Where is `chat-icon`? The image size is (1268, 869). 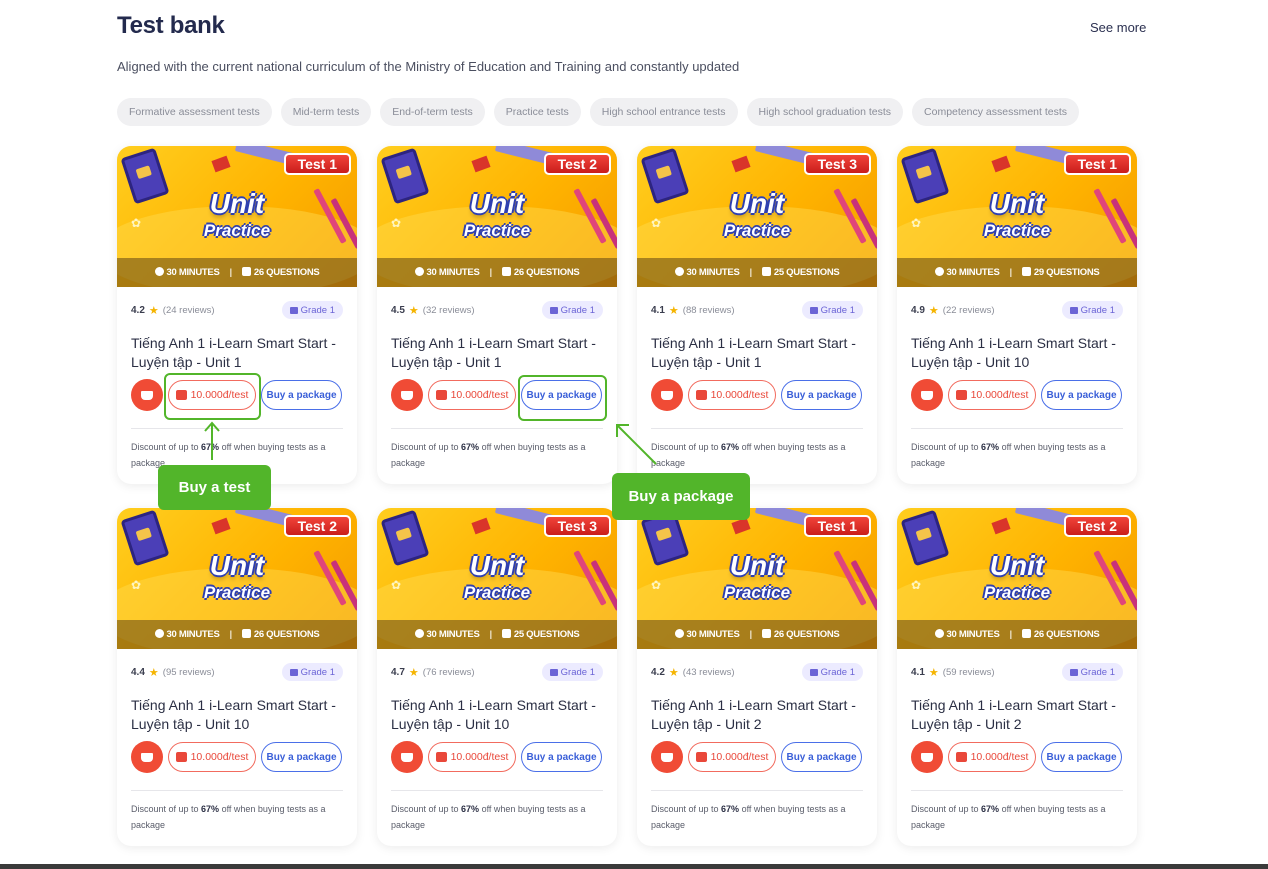
chat-icon is located at coordinates (246, 633).